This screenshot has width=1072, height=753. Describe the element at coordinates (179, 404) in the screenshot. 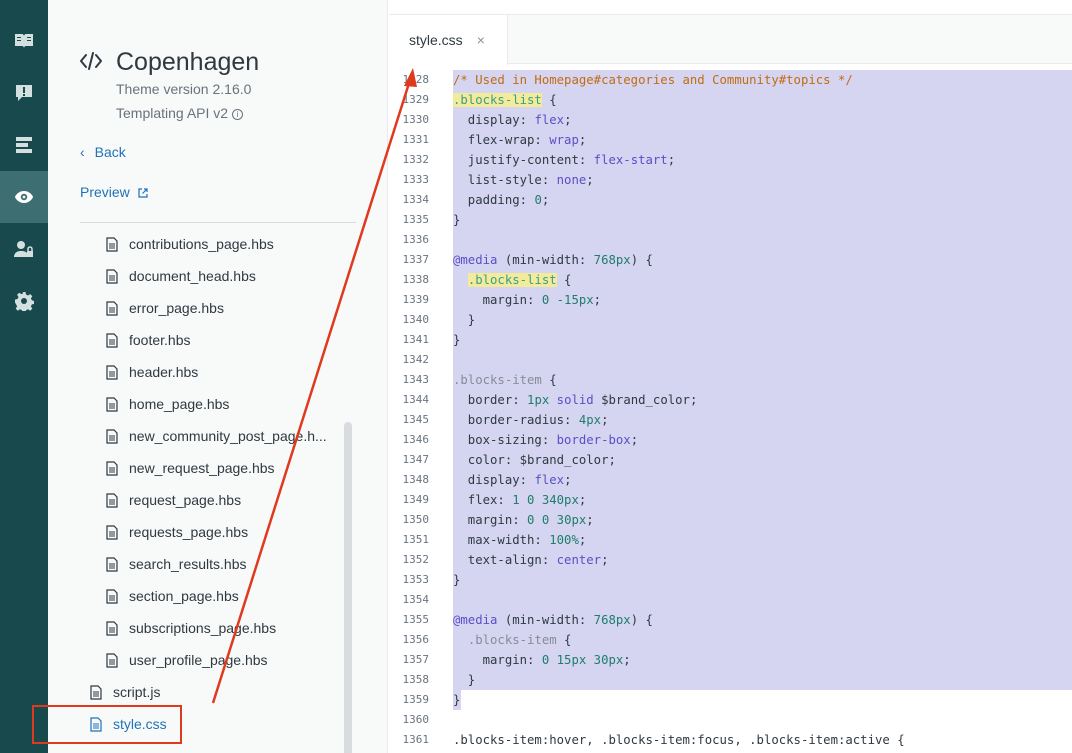

I see `file-name: home_page.hbs` at that location.